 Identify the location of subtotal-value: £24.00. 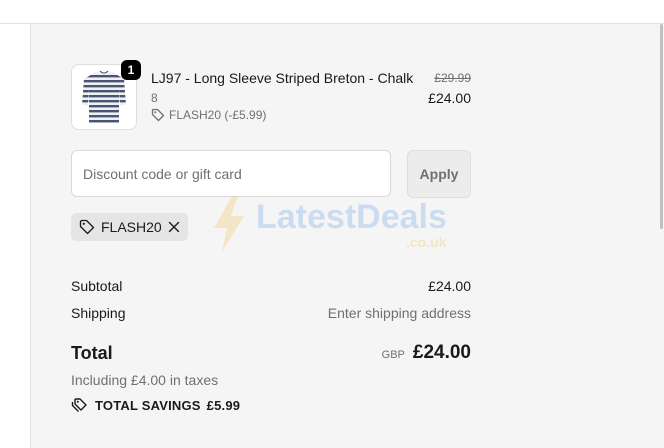
(449, 286).